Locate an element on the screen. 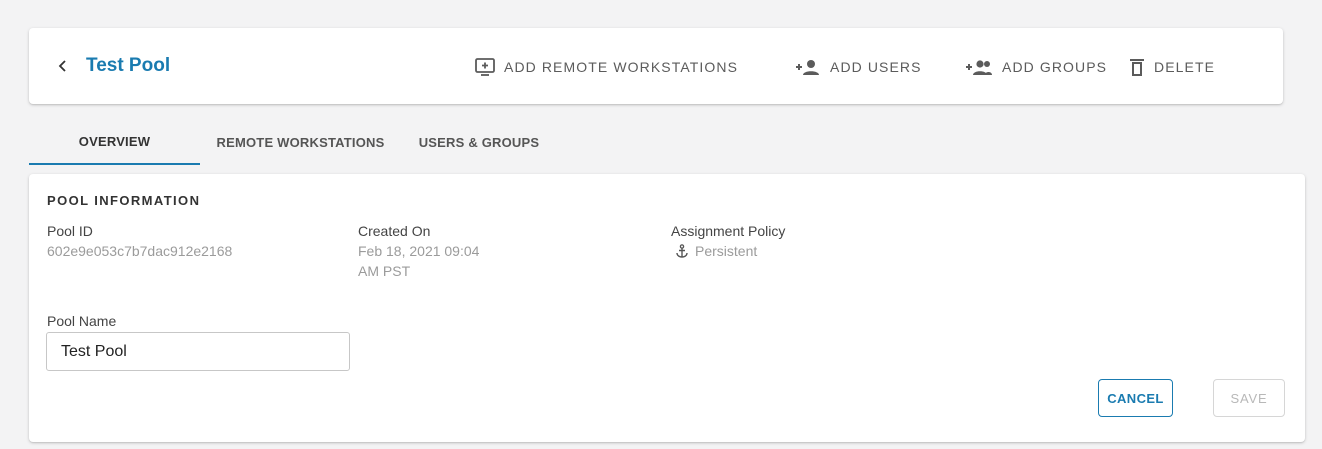 The width and height of the screenshot is (1322, 449). anchor-icon is located at coordinates (682, 251).